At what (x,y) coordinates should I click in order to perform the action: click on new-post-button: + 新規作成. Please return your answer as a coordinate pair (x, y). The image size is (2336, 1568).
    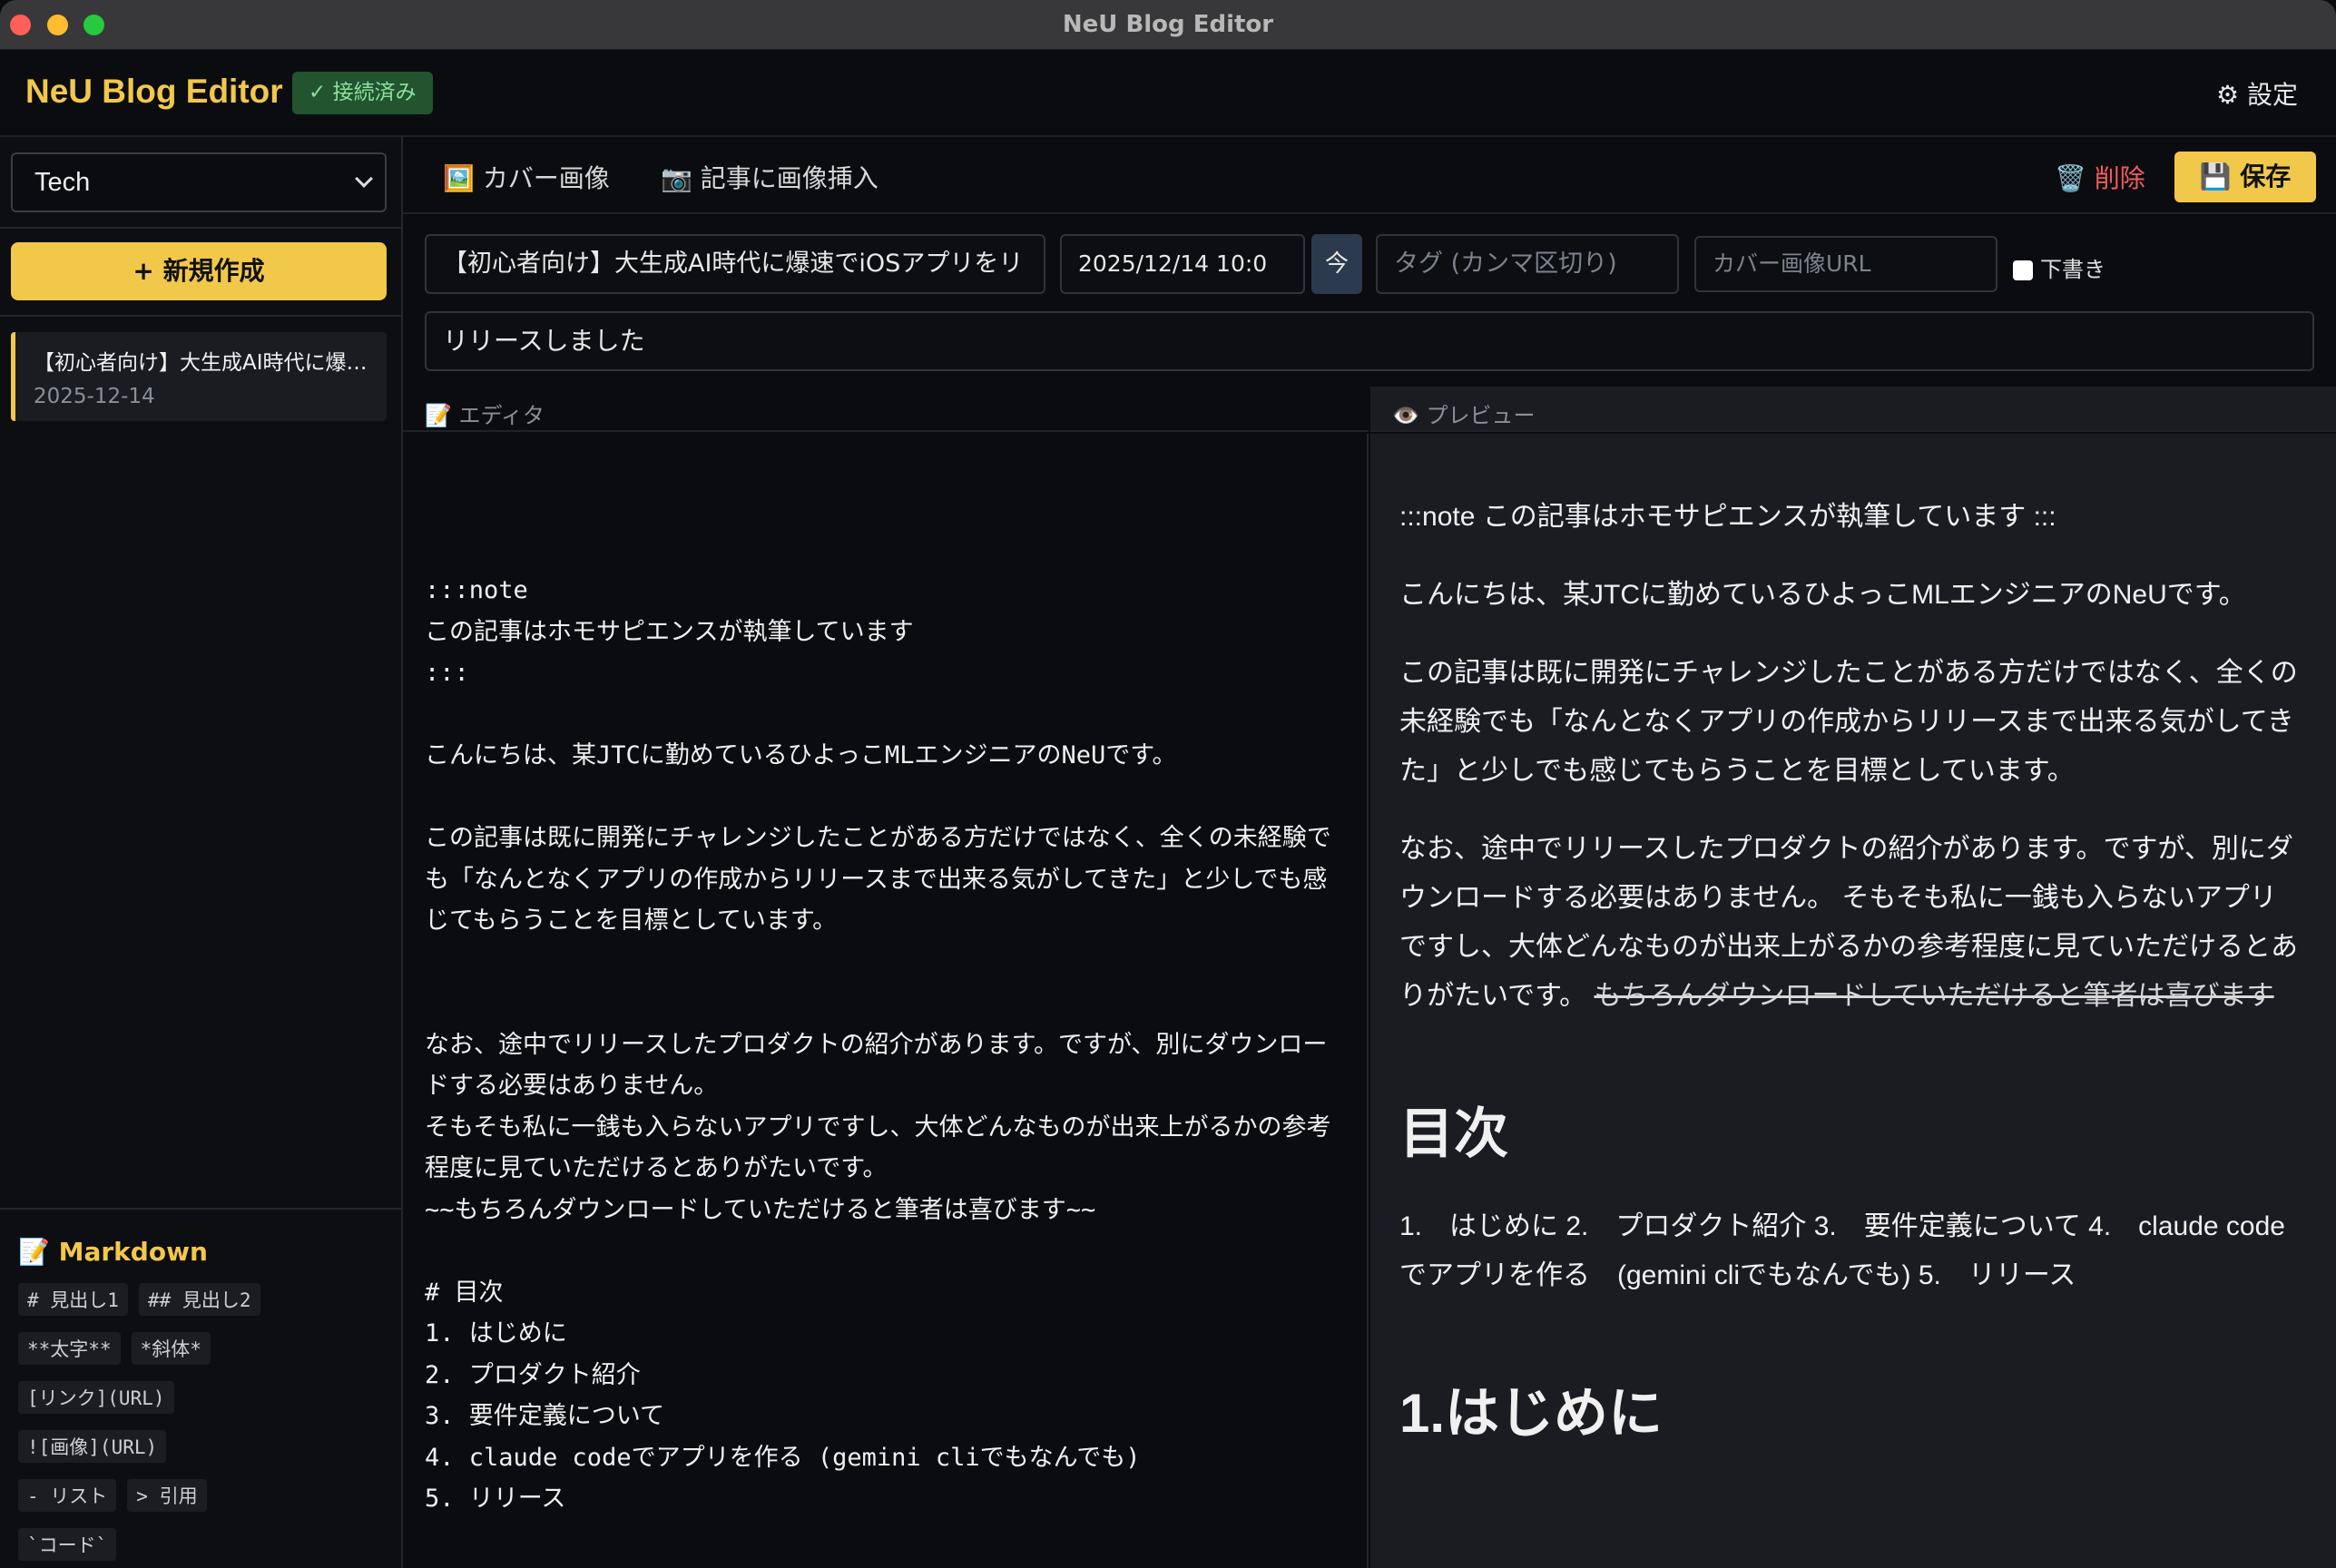
    Looking at the image, I should click on (199, 271).